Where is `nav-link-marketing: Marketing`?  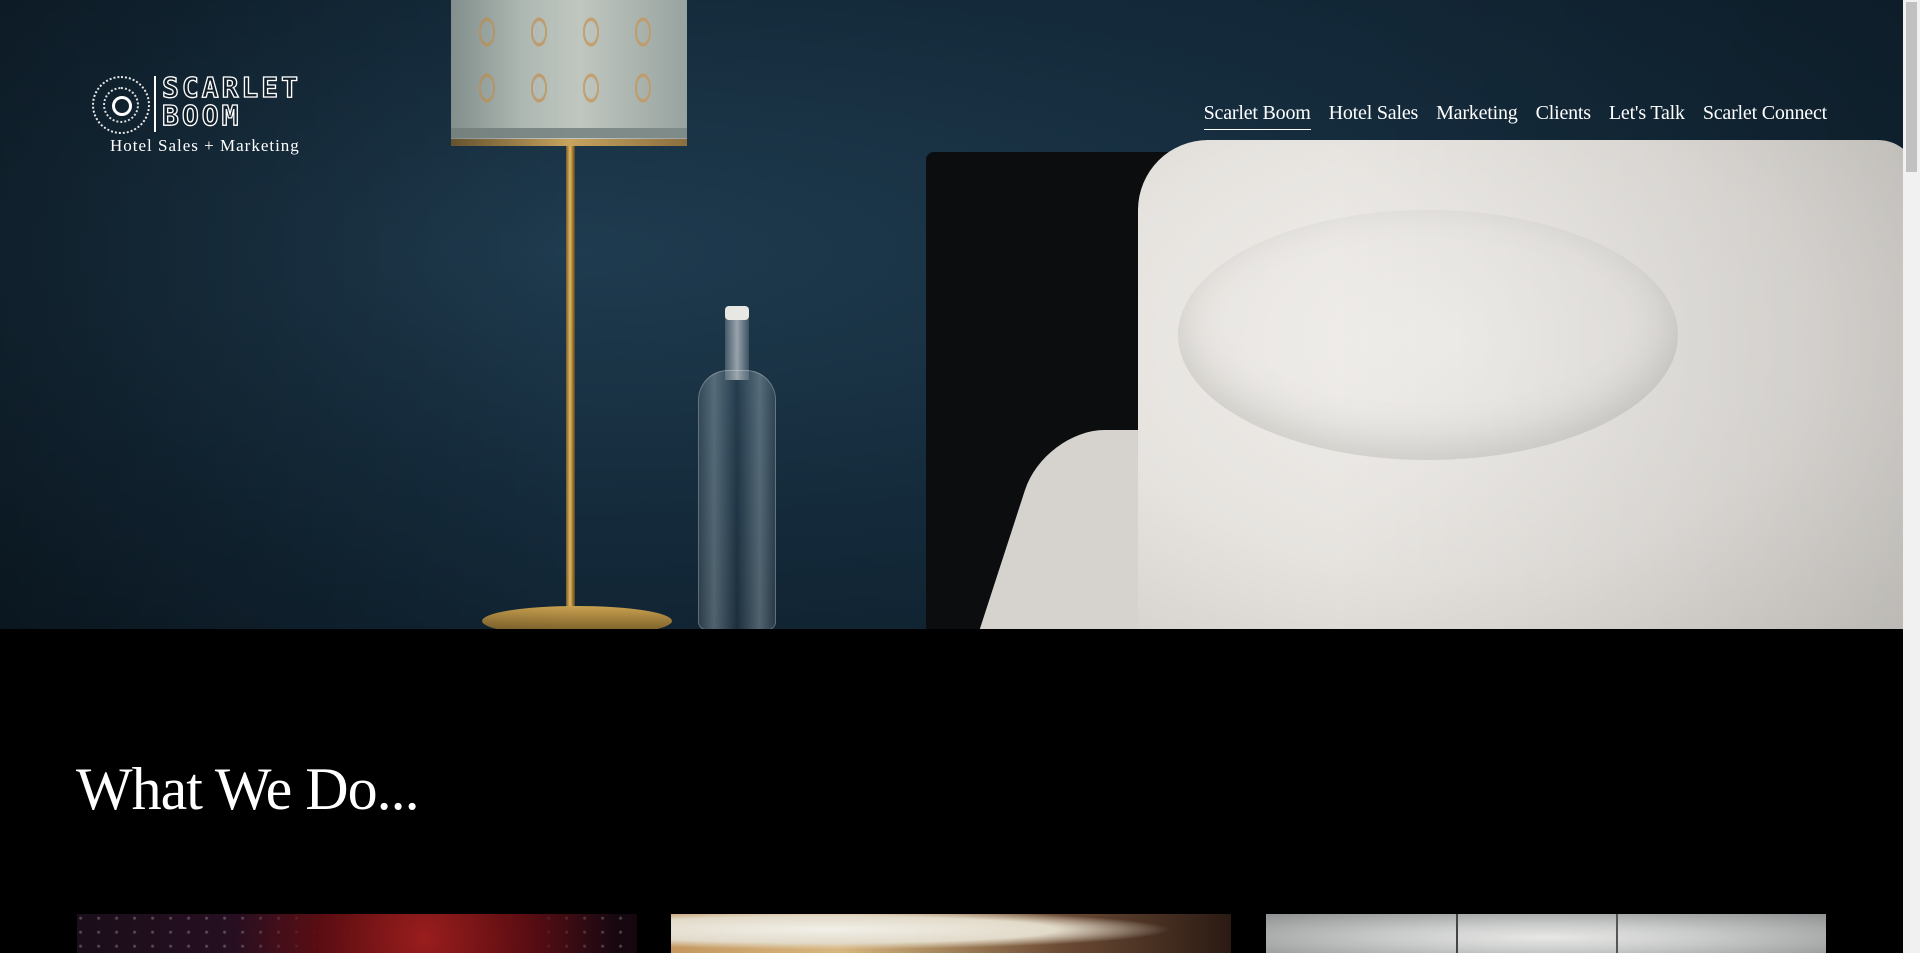
nav-link-marketing: Marketing is located at coordinates (1477, 116).